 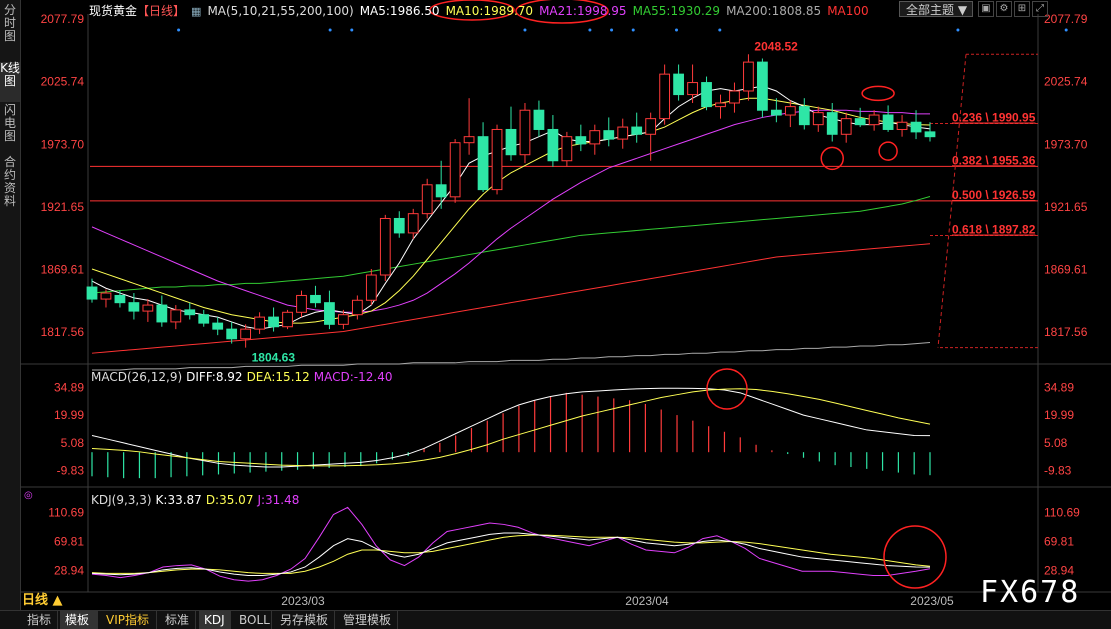 What do you see at coordinates (368, 620) in the screenshot?
I see `tab-manage-templates: 管理模板` at bounding box center [368, 620].